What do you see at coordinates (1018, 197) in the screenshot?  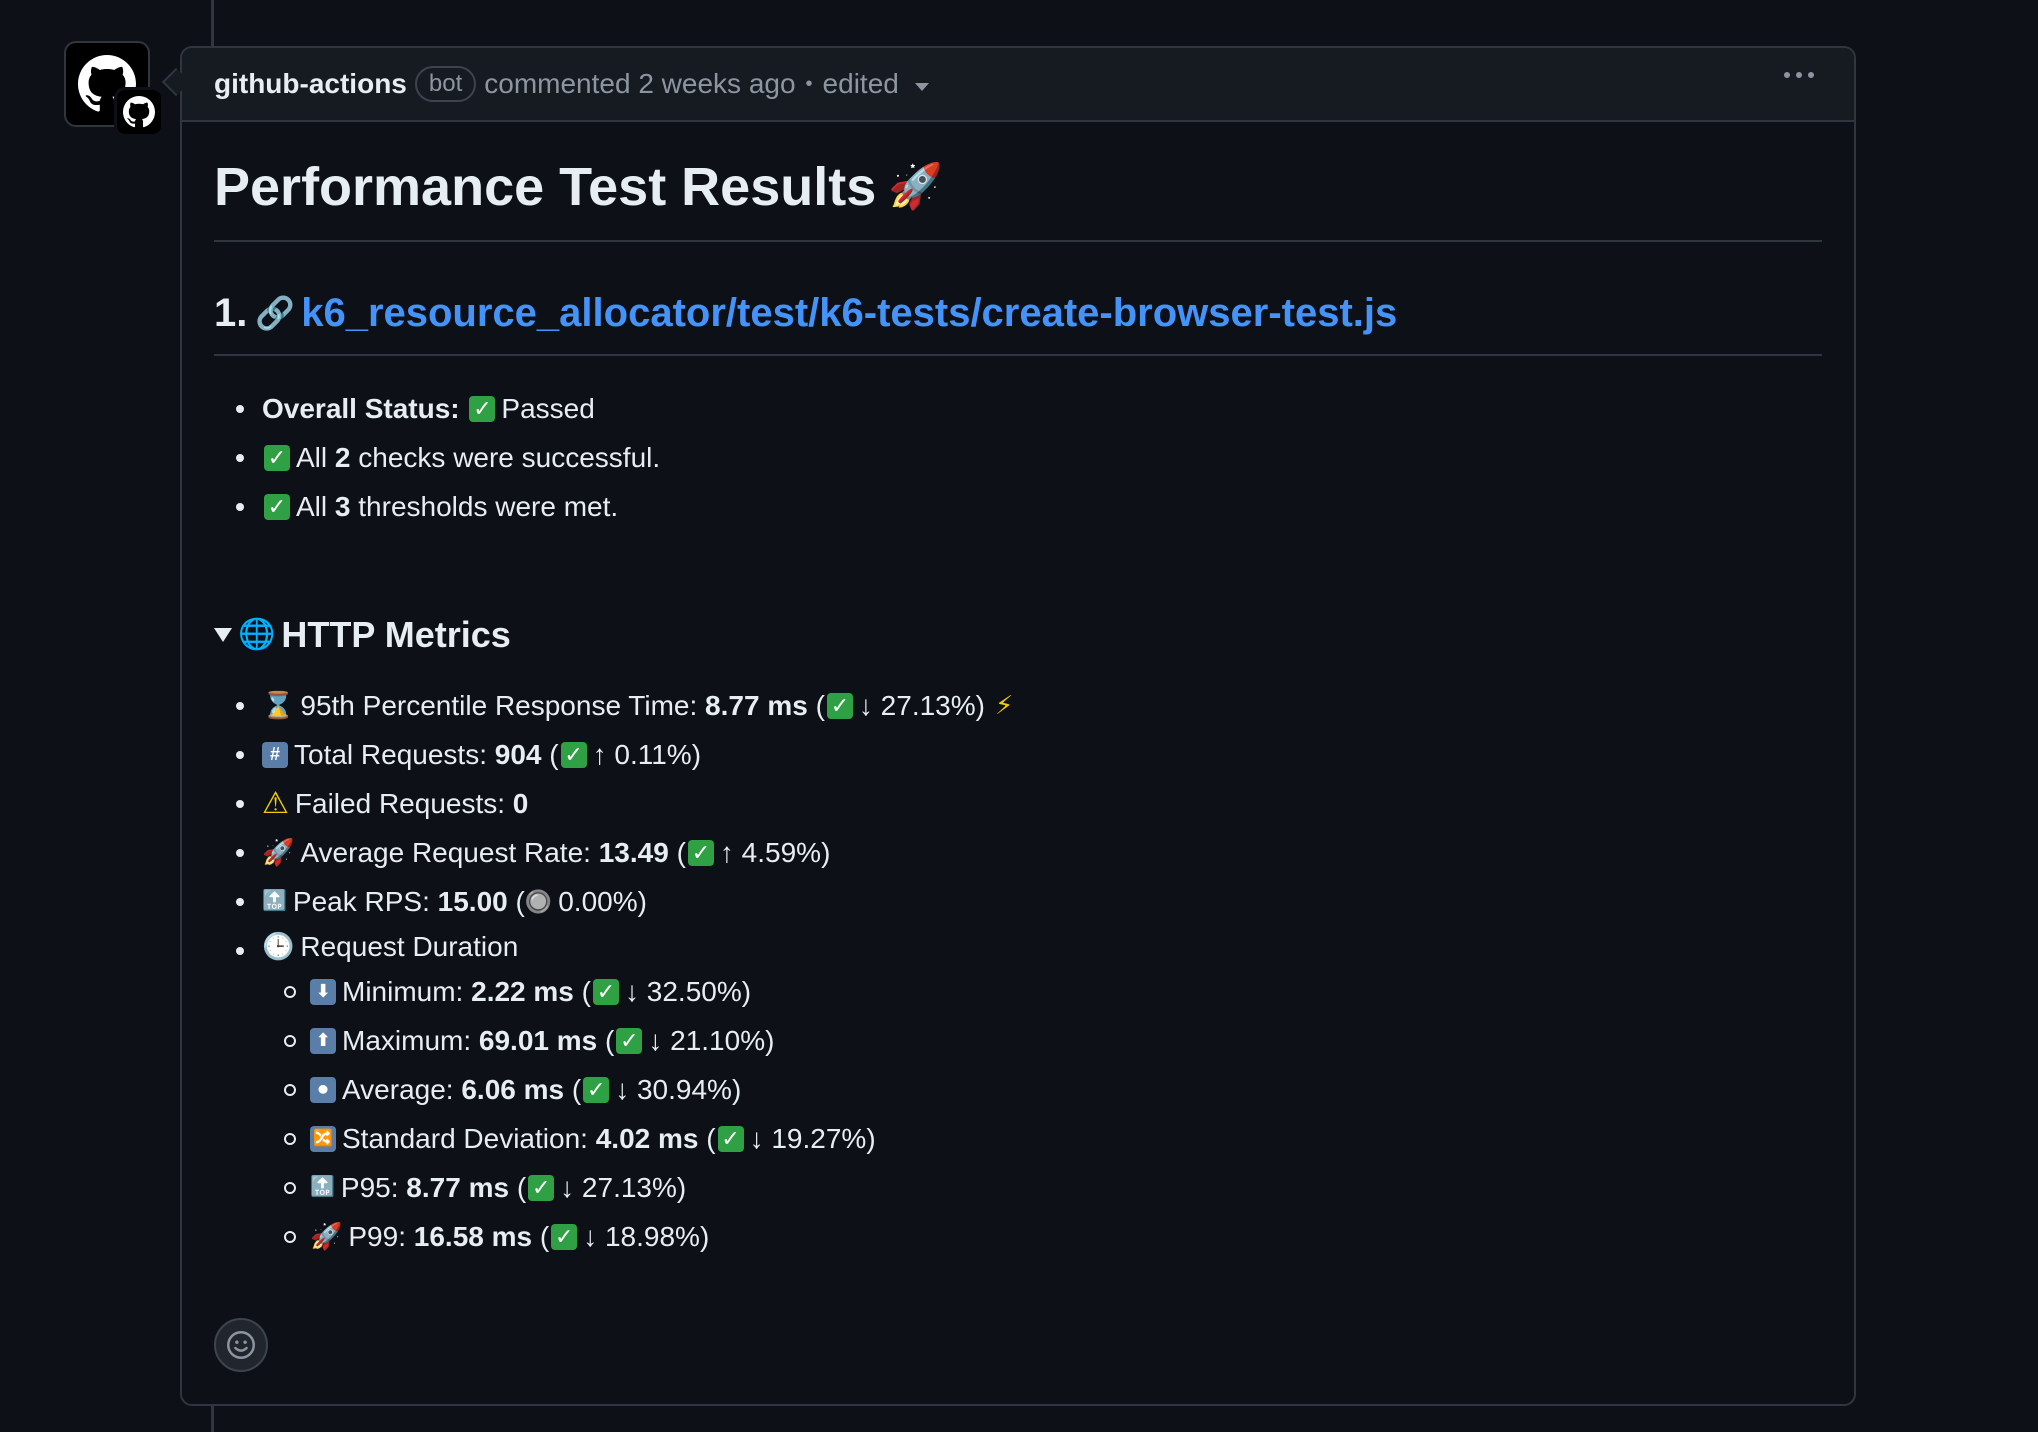 I see `page-title: Performance Test Results 🚀` at bounding box center [1018, 197].